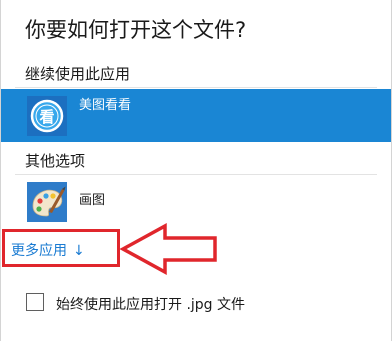 The height and width of the screenshot is (341, 392). I want to click on dialog-title: 你要如何打开这个文件?, so click(136, 30).